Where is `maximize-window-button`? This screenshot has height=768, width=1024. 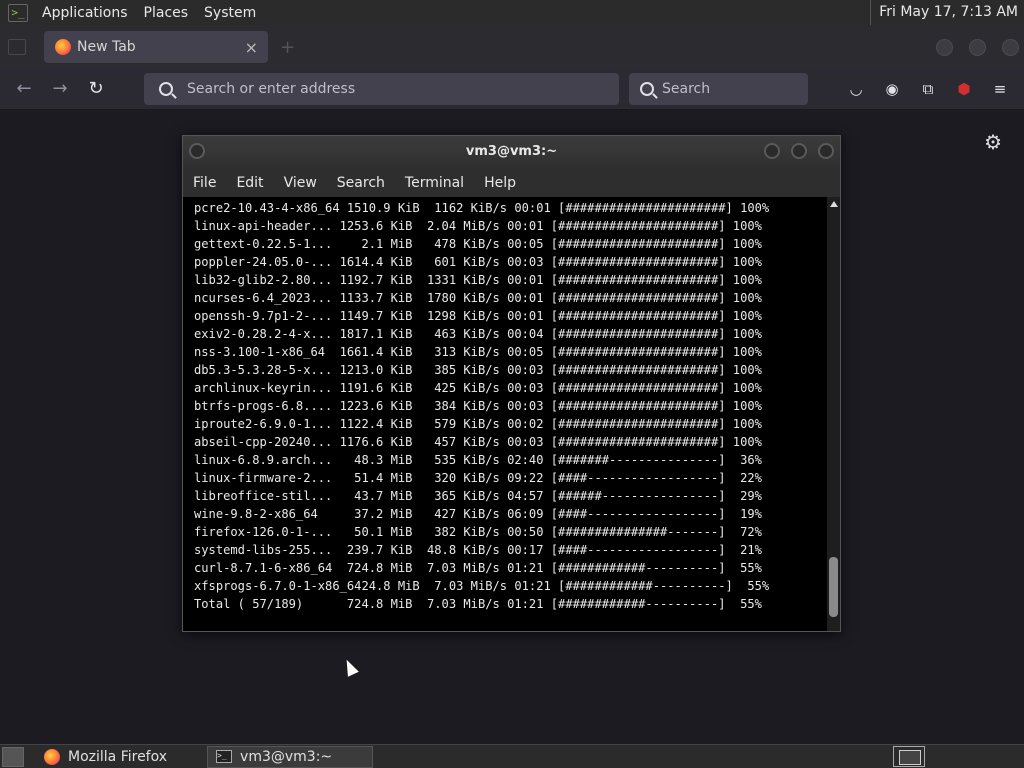
maximize-window-button is located at coordinates (977, 47).